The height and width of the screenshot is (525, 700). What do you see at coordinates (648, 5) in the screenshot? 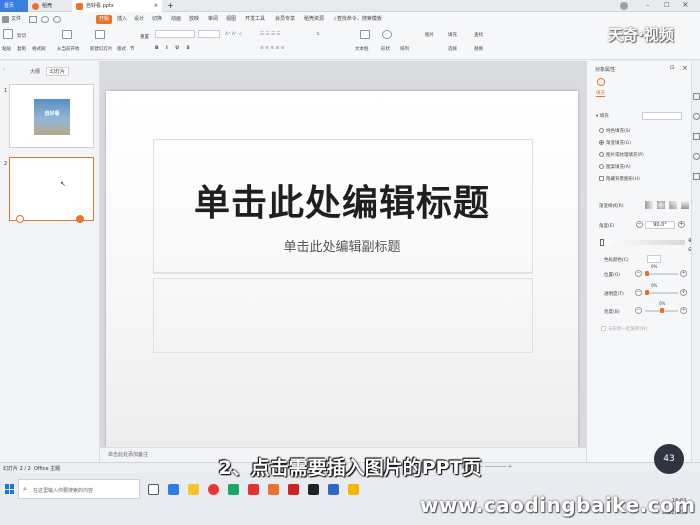
I see `minimize-icon: –` at bounding box center [648, 5].